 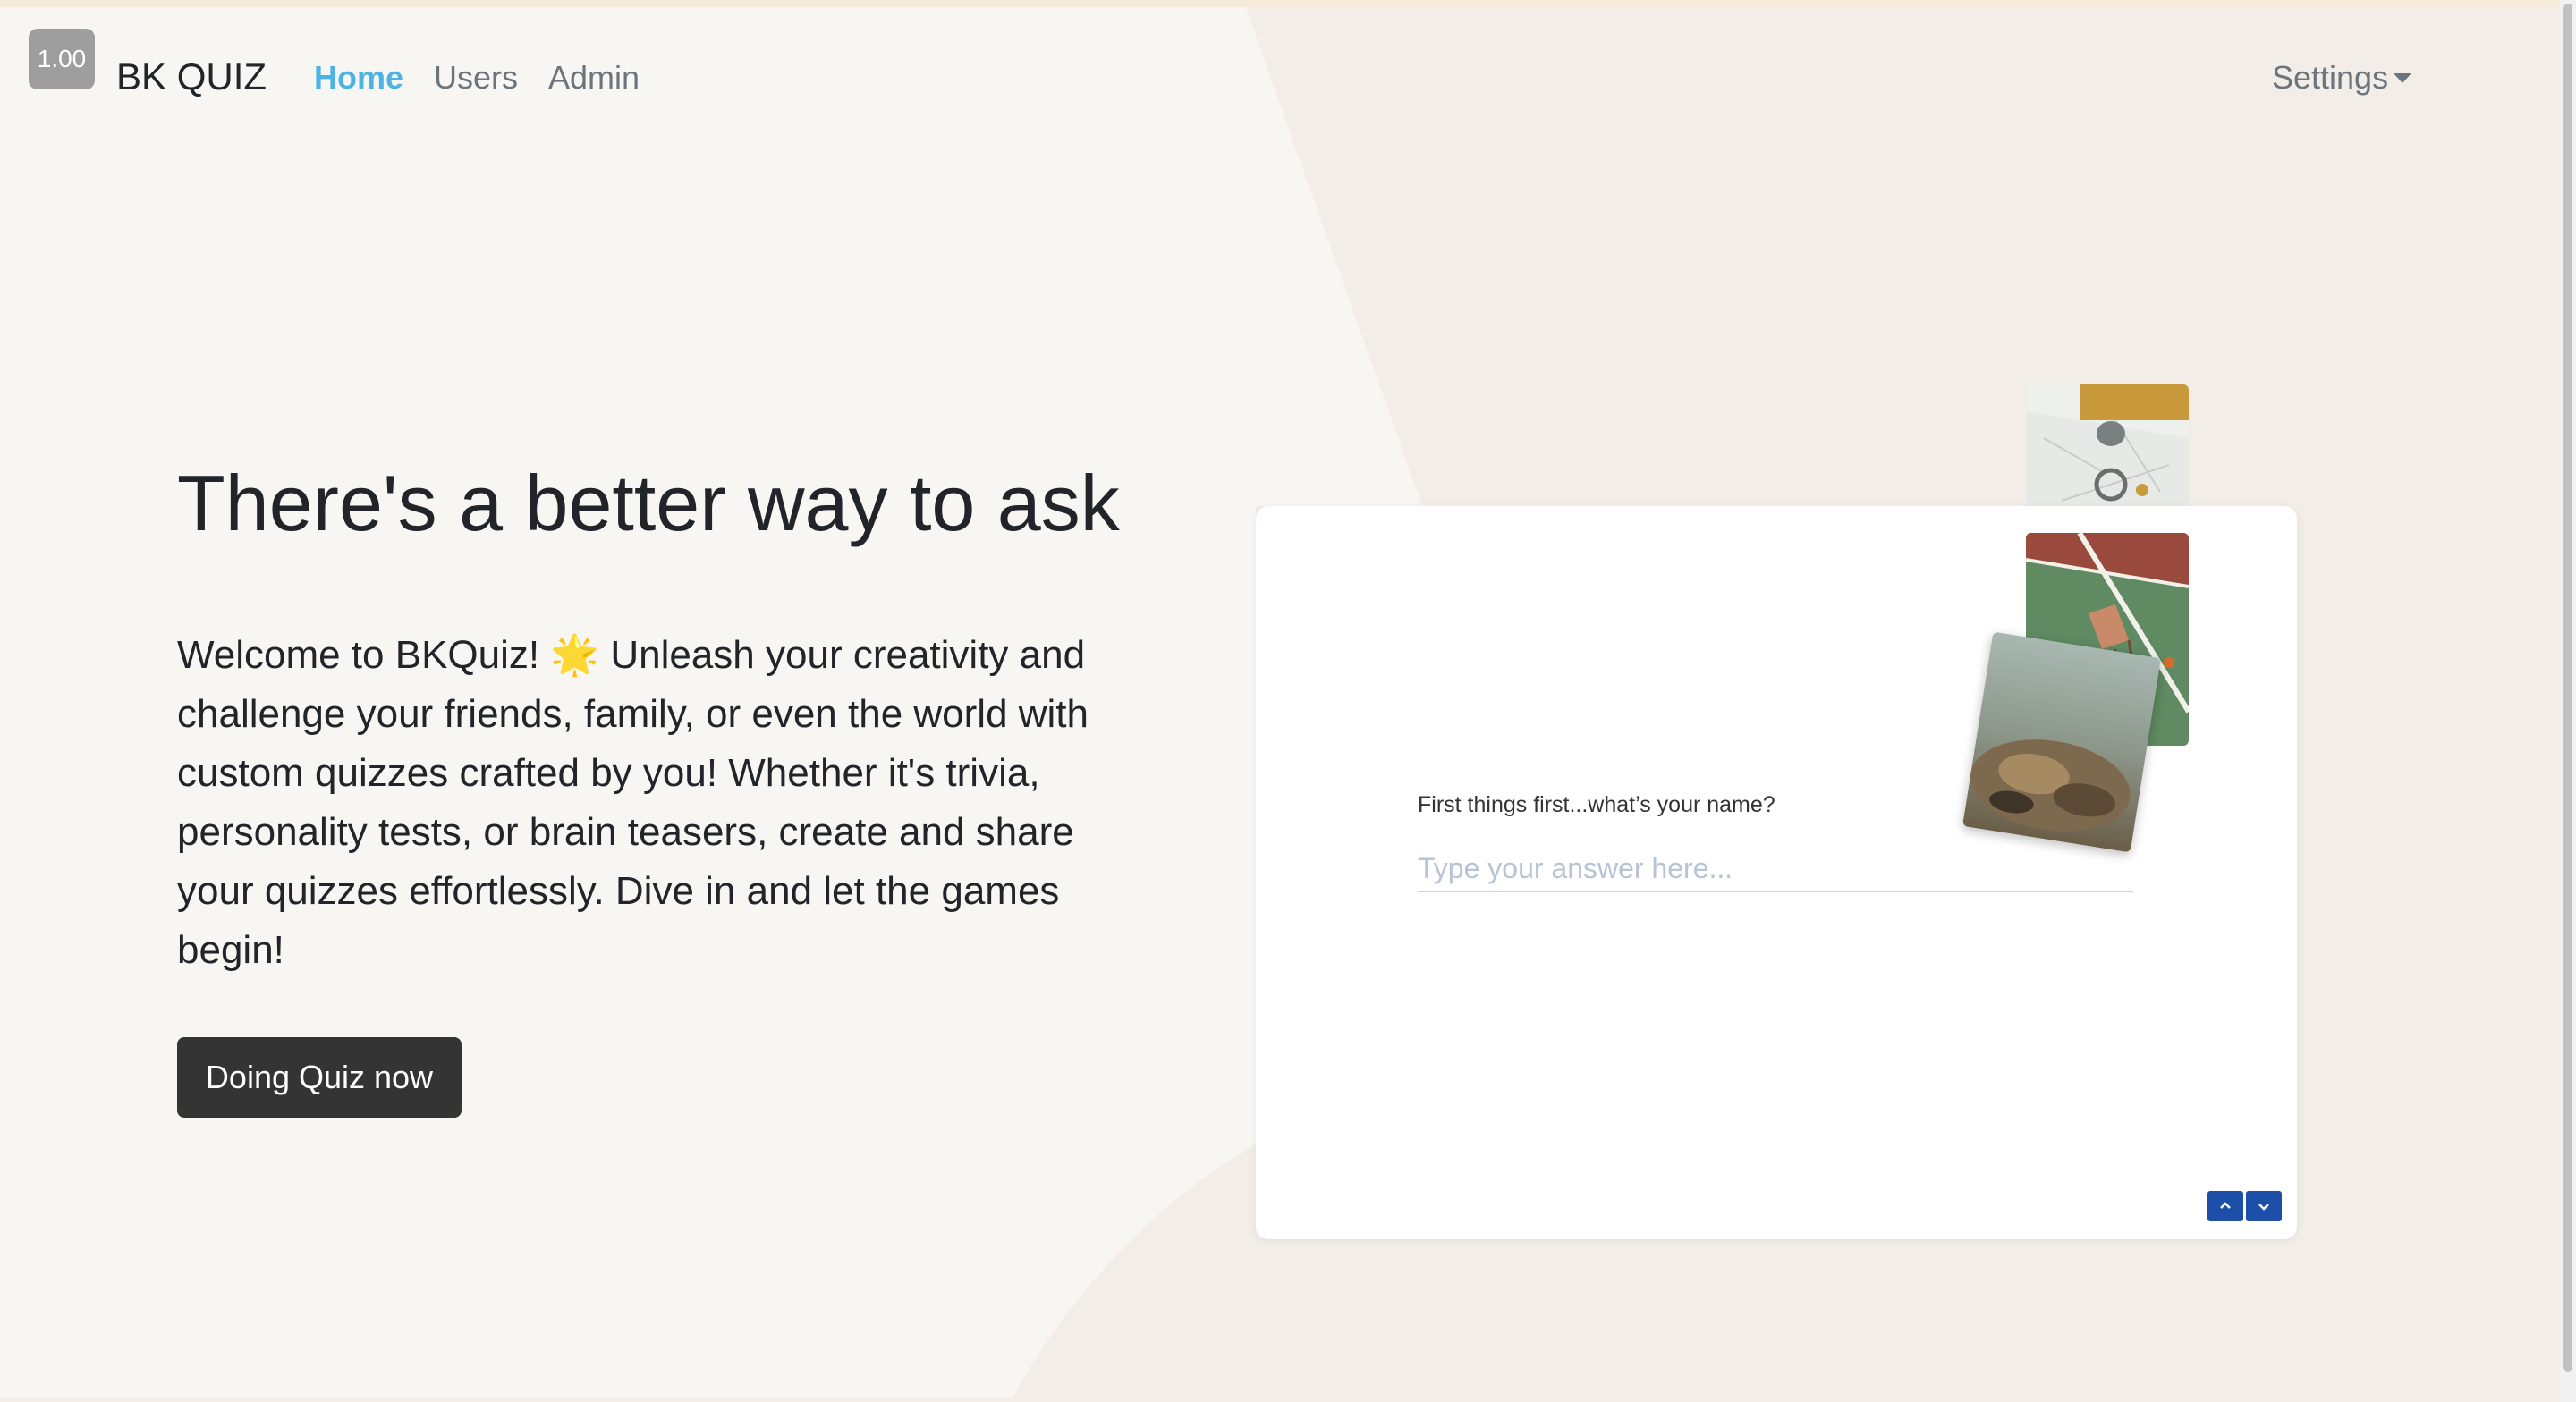 I want to click on scrollbar-thumb, so click(x=2567, y=688).